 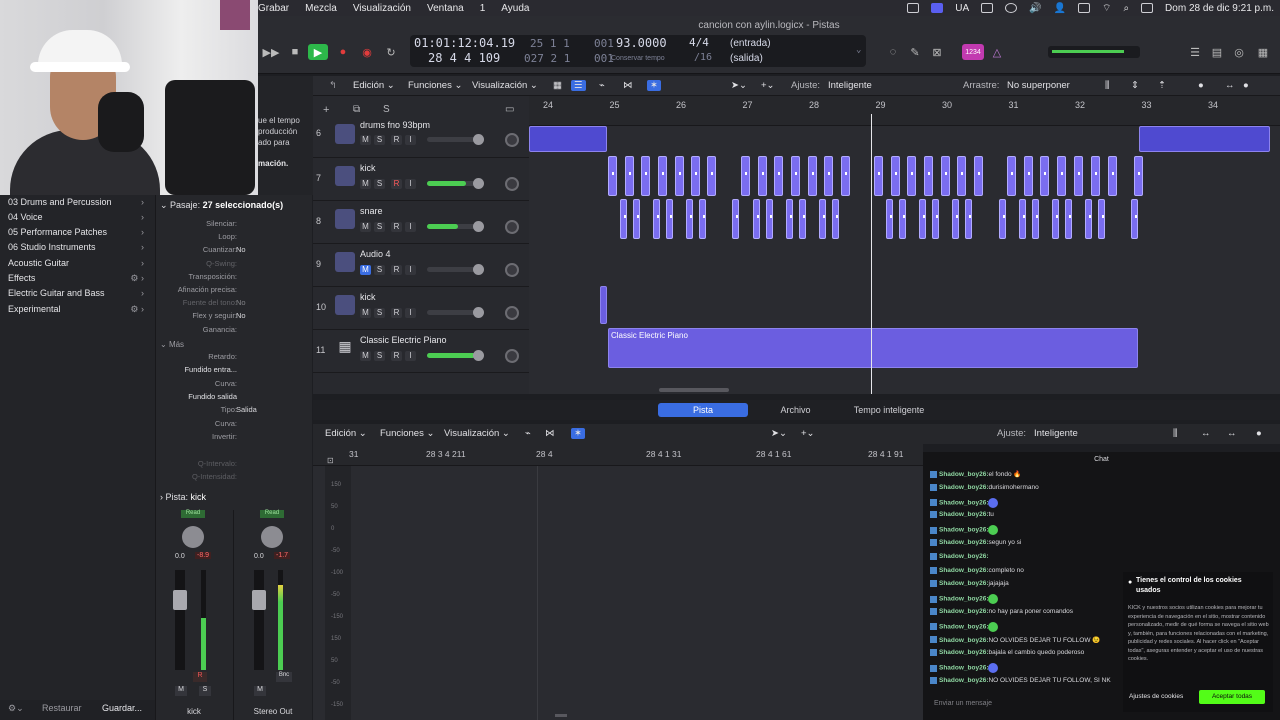 What do you see at coordinates (356, 109) in the screenshot?
I see `duplicate-track-icon: ⧉` at bounding box center [356, 109].